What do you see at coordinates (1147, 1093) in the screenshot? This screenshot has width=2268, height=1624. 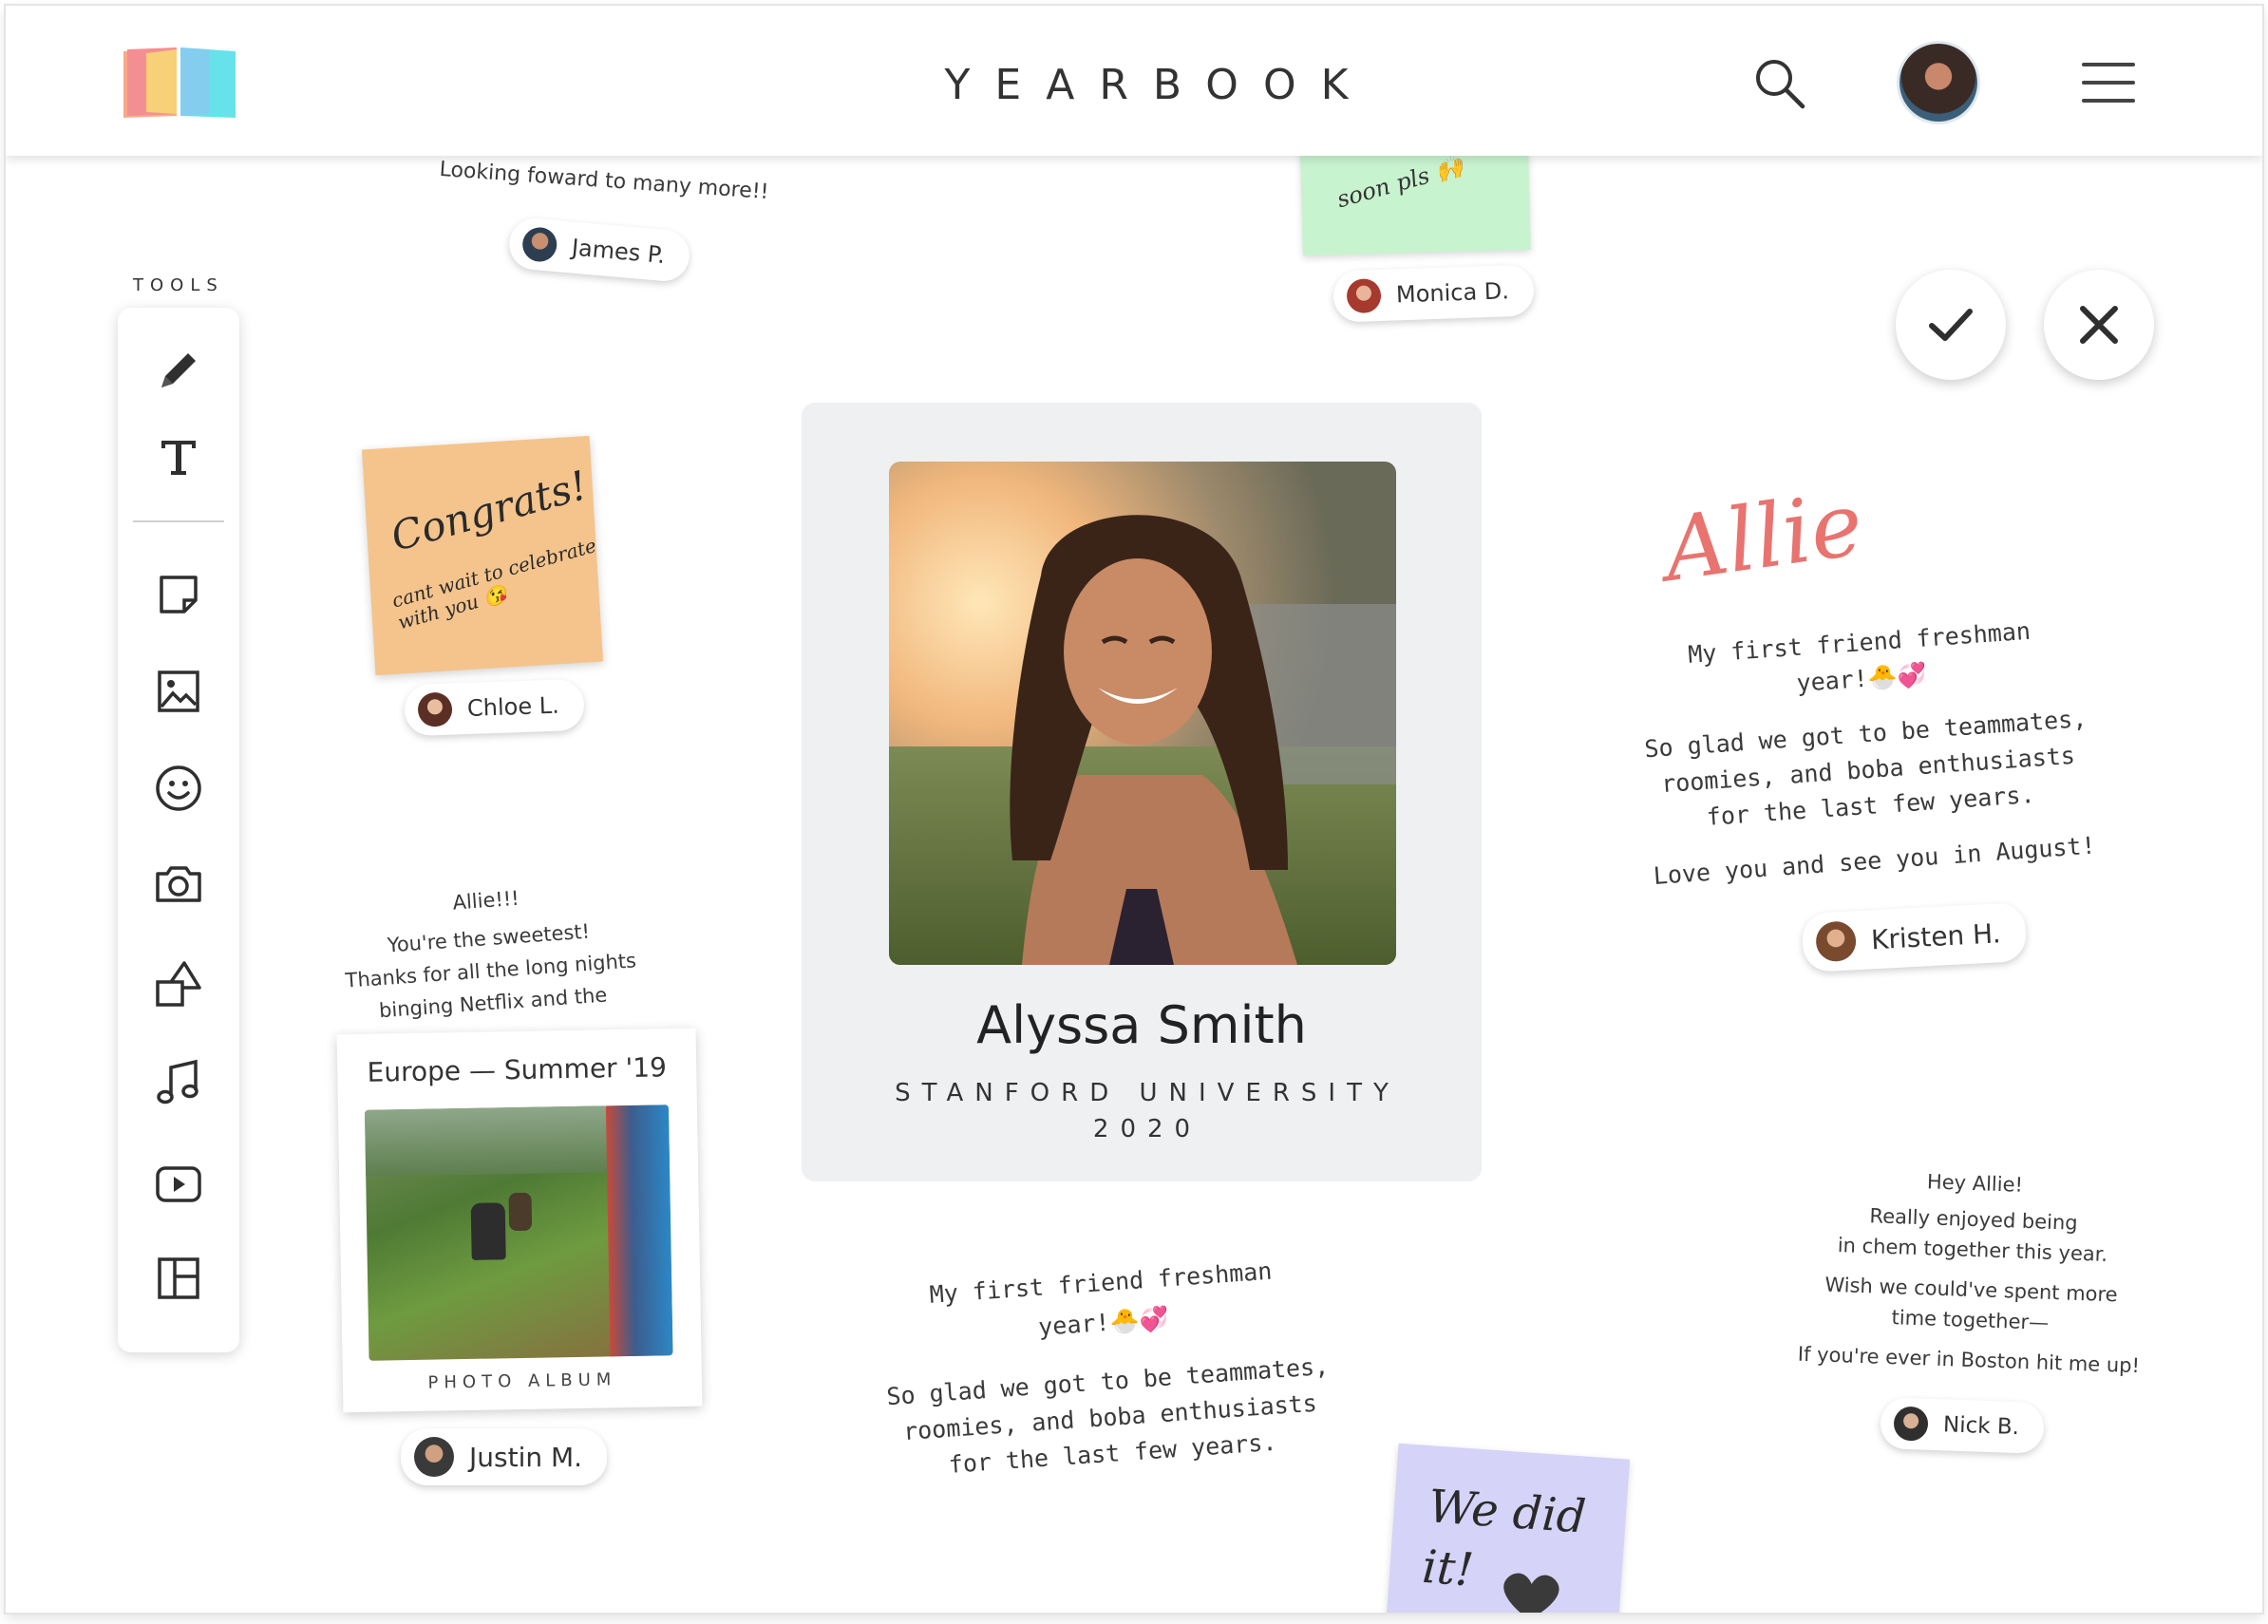 I see `profile-school: STANFORD UNIVERSITY` at bounding box center [1147, 1093].